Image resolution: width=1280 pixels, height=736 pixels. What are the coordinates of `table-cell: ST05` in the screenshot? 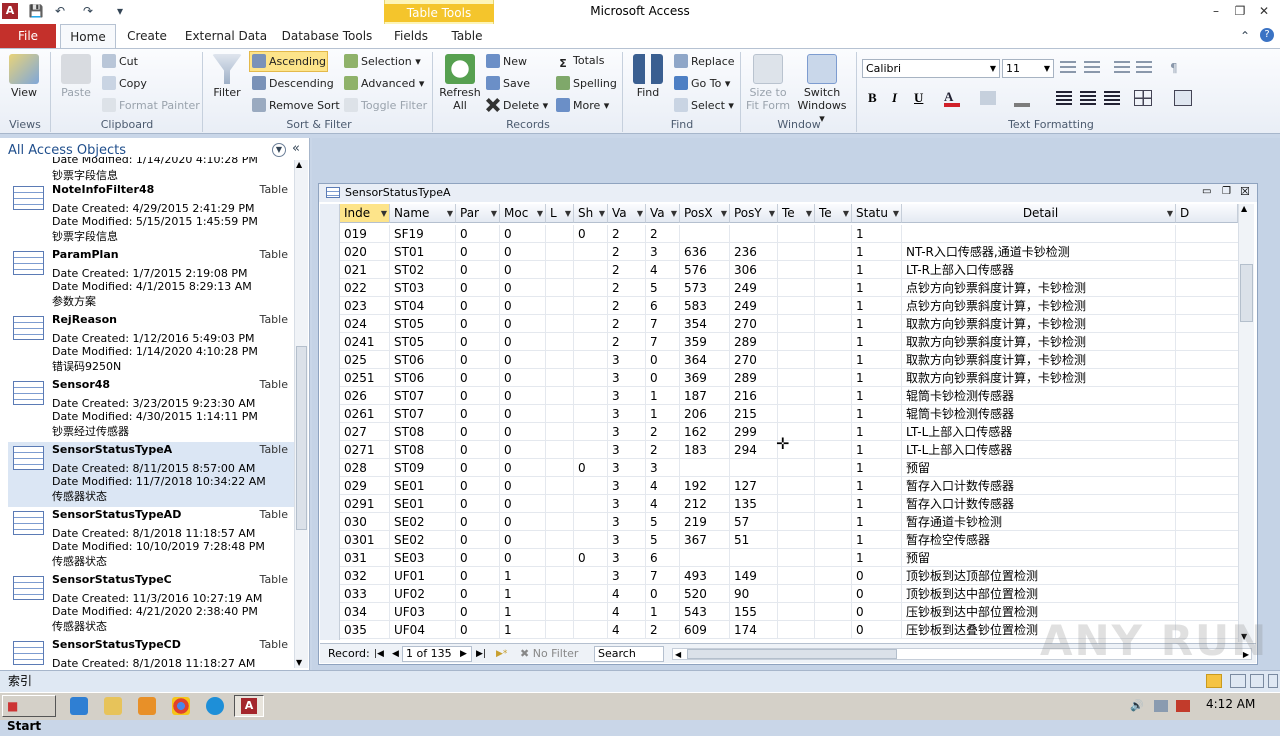 It's located at (423, 342).